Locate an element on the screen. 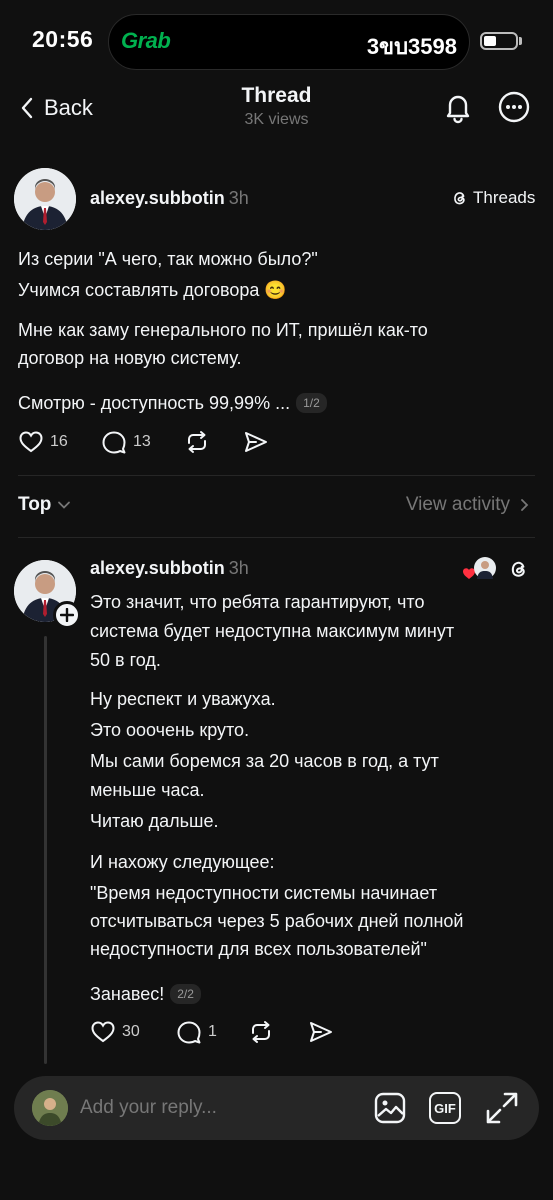  reply-closing-line: Занавес! is located at coordinates (127, 994).